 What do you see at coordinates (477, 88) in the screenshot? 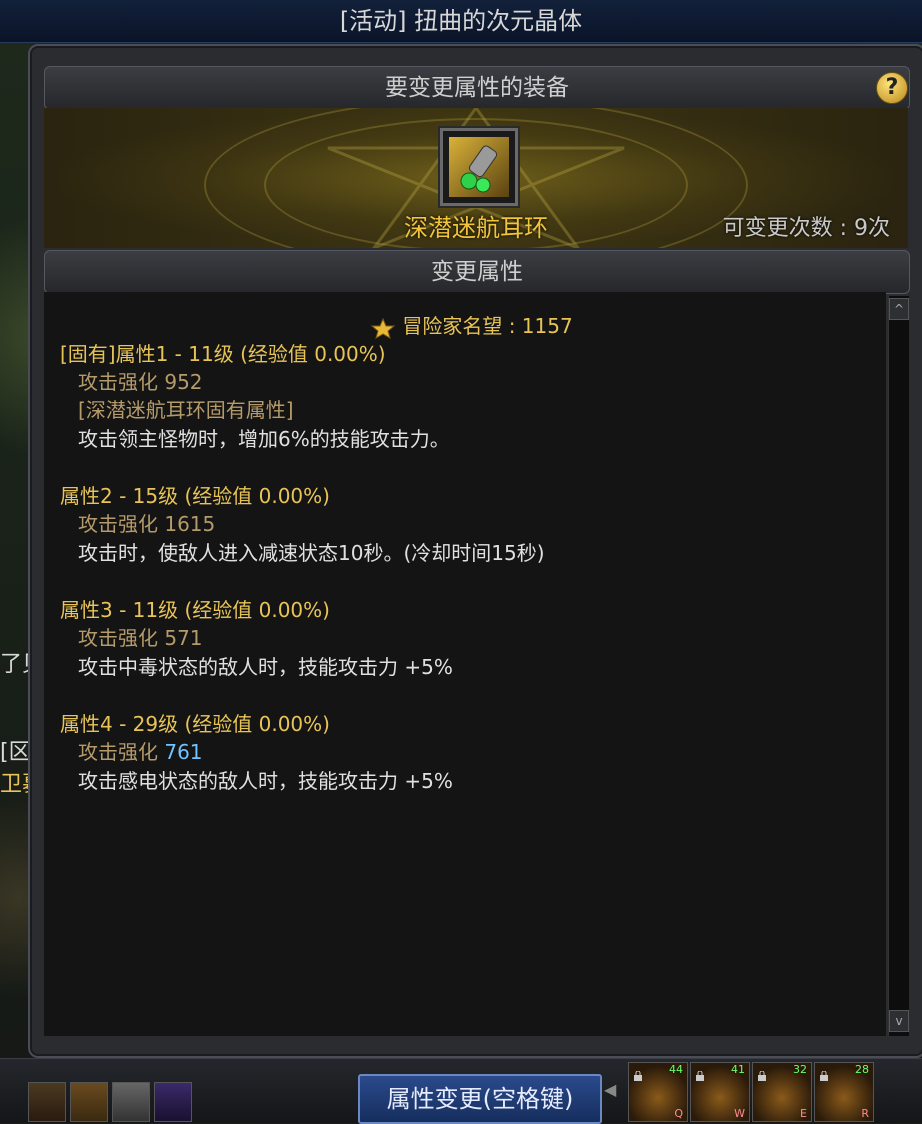
I see `equip-section-header: 要变更属性的装备` at bounding box center [477, 88].